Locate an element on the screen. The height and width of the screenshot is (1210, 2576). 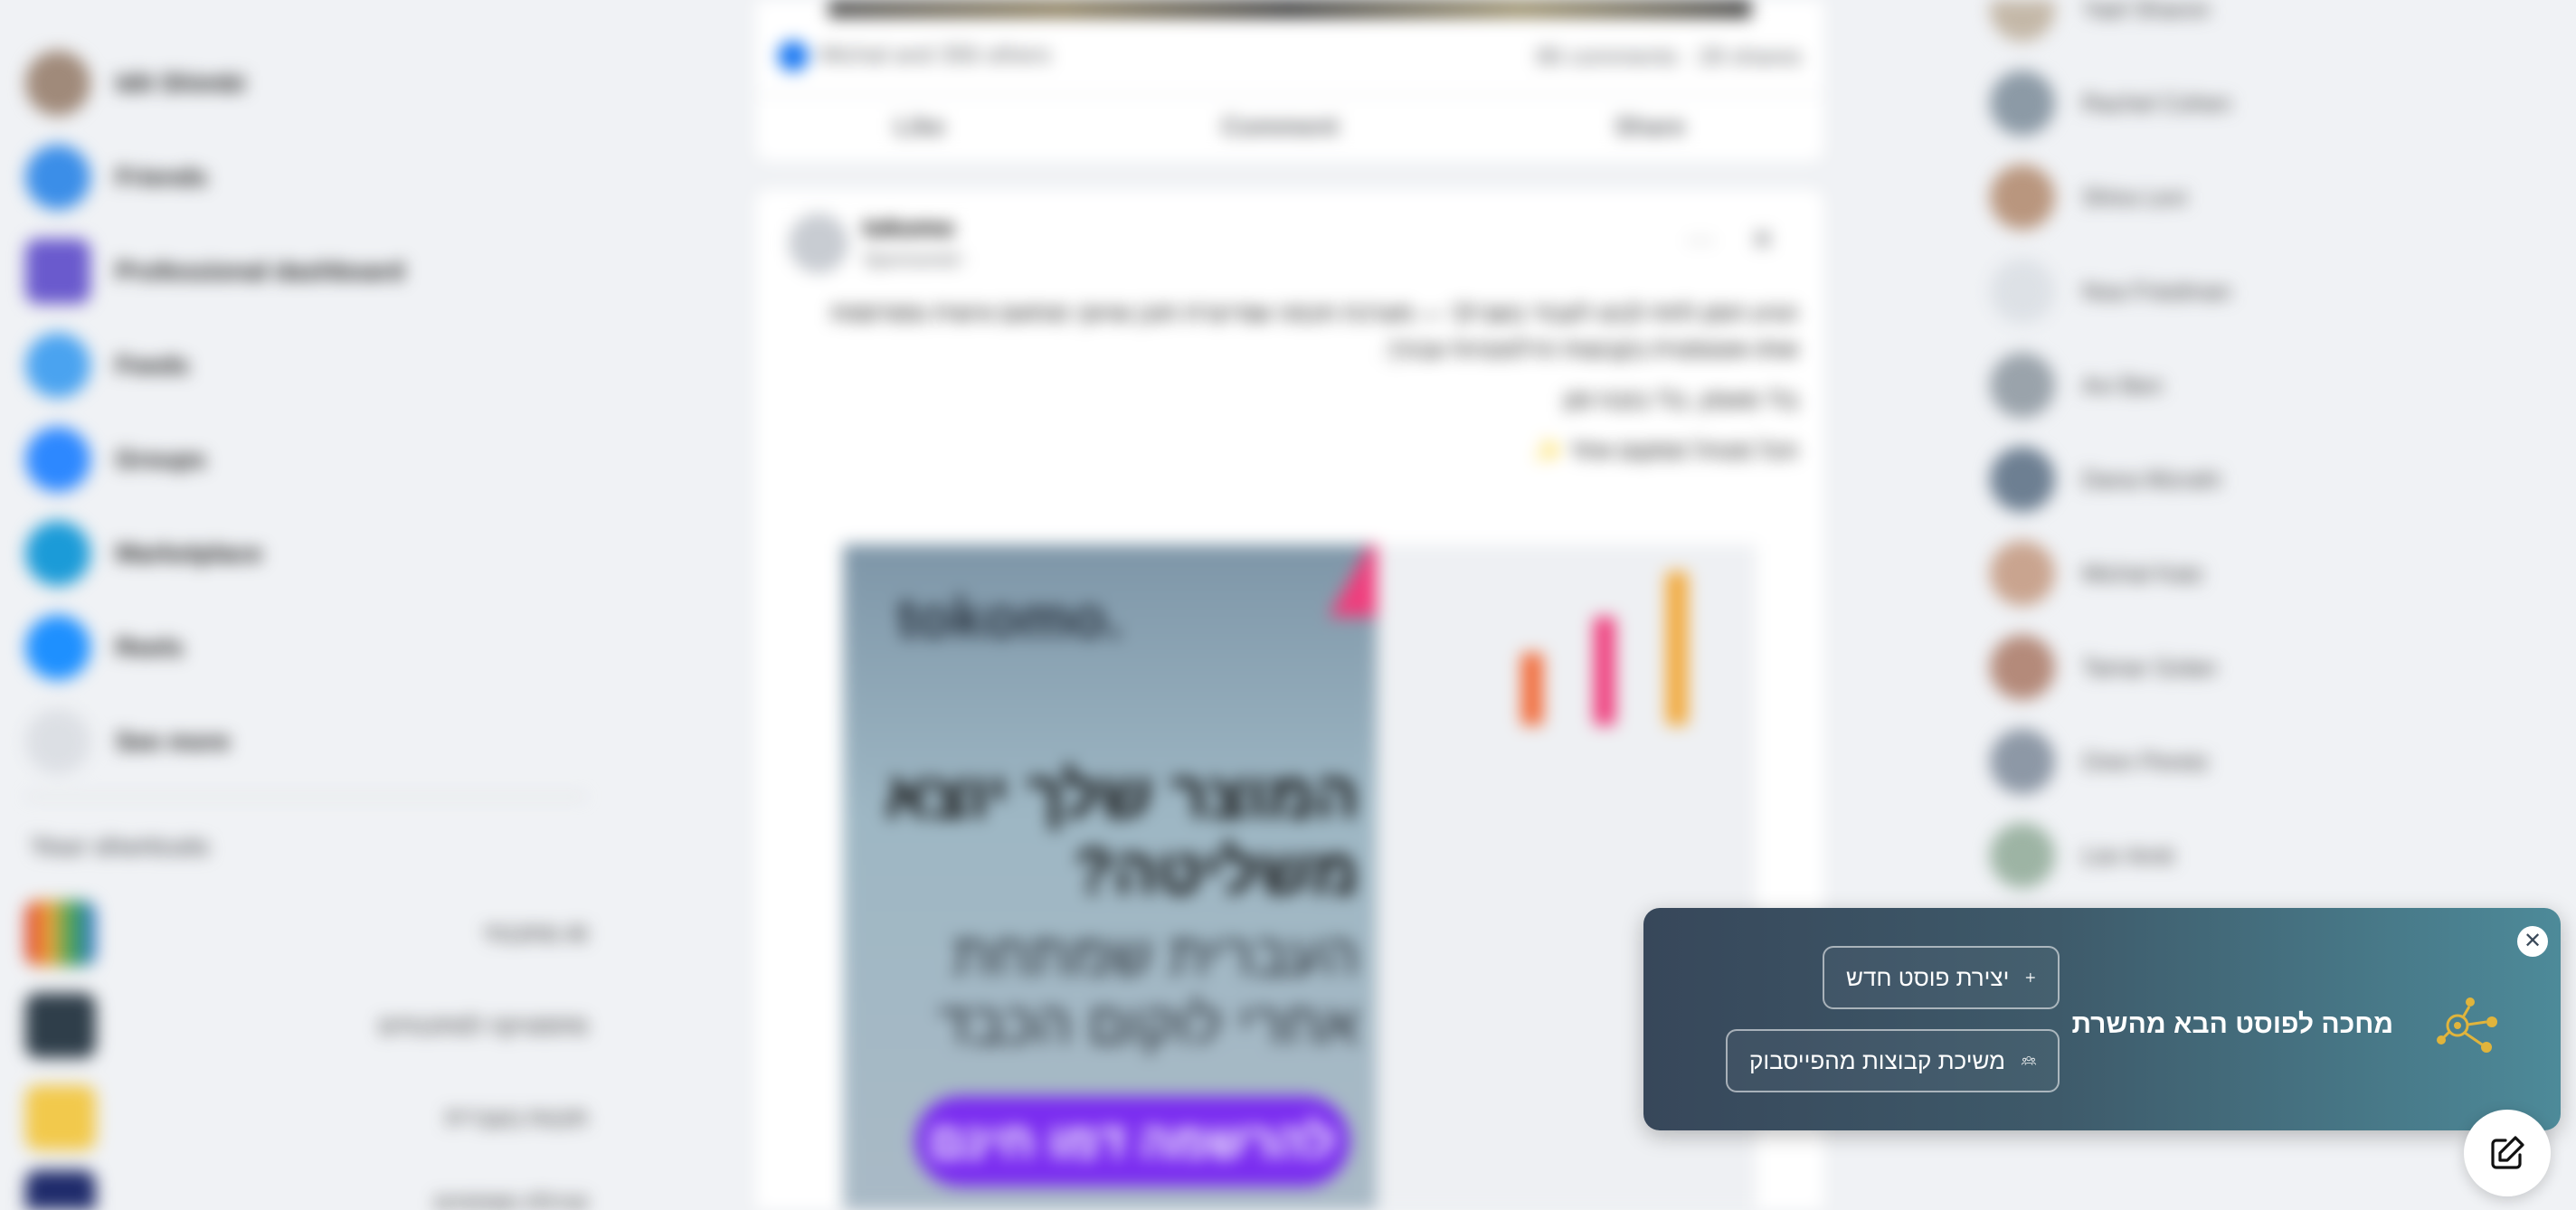
edit-icon is located at coordinates (2507, 1152).